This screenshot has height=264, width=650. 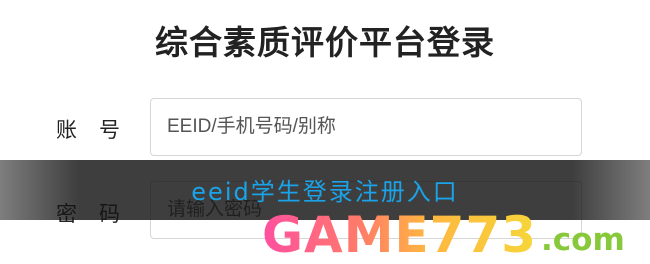 I want to click on watermark-domain-suffix: .com, so click(x=583, y=240).